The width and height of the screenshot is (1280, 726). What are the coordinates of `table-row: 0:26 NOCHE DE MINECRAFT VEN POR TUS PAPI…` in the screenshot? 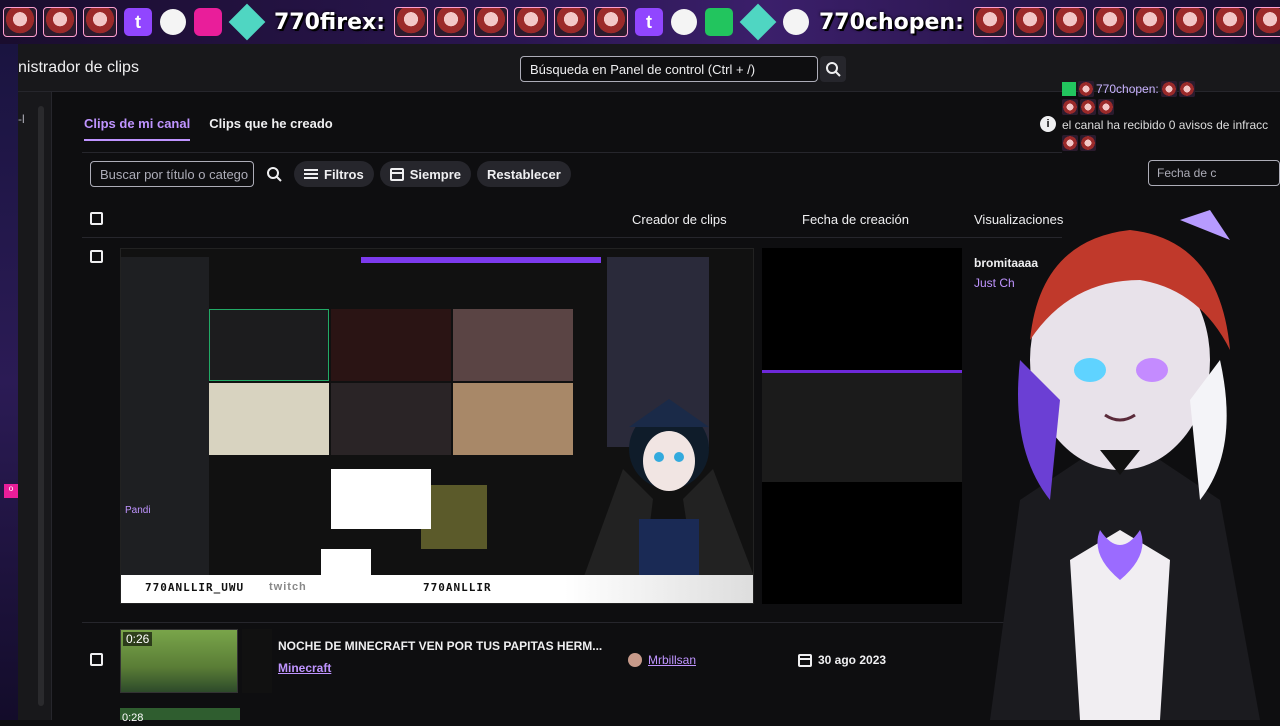 It's located at (572, 657).